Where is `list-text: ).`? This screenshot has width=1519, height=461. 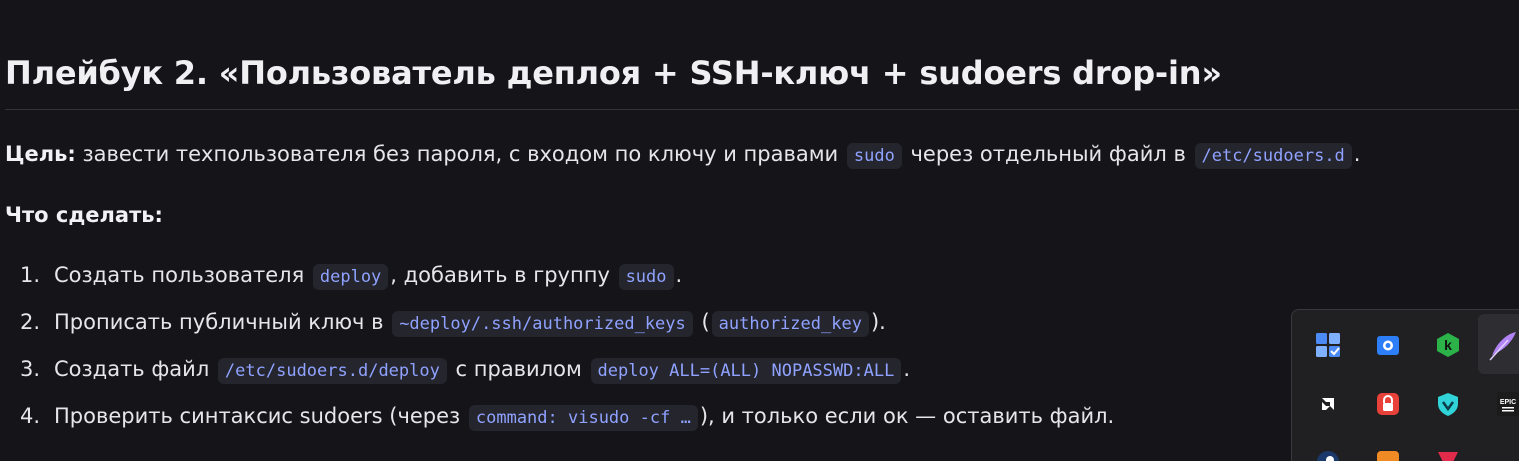 list-text: ). is located at coordinates (878, 322).